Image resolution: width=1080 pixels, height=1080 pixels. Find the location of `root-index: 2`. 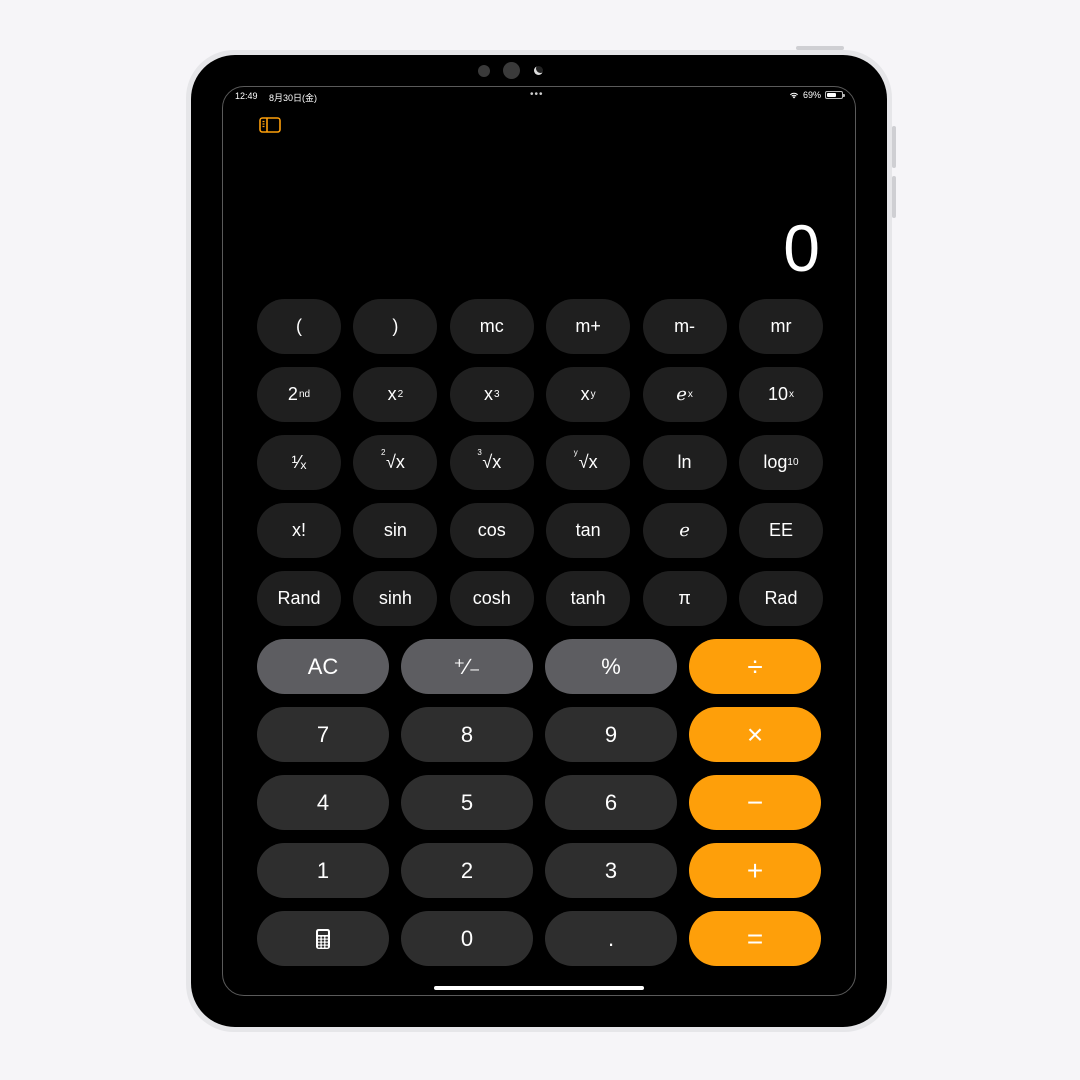

root-index: 2 is located at coordinates (383, 452).